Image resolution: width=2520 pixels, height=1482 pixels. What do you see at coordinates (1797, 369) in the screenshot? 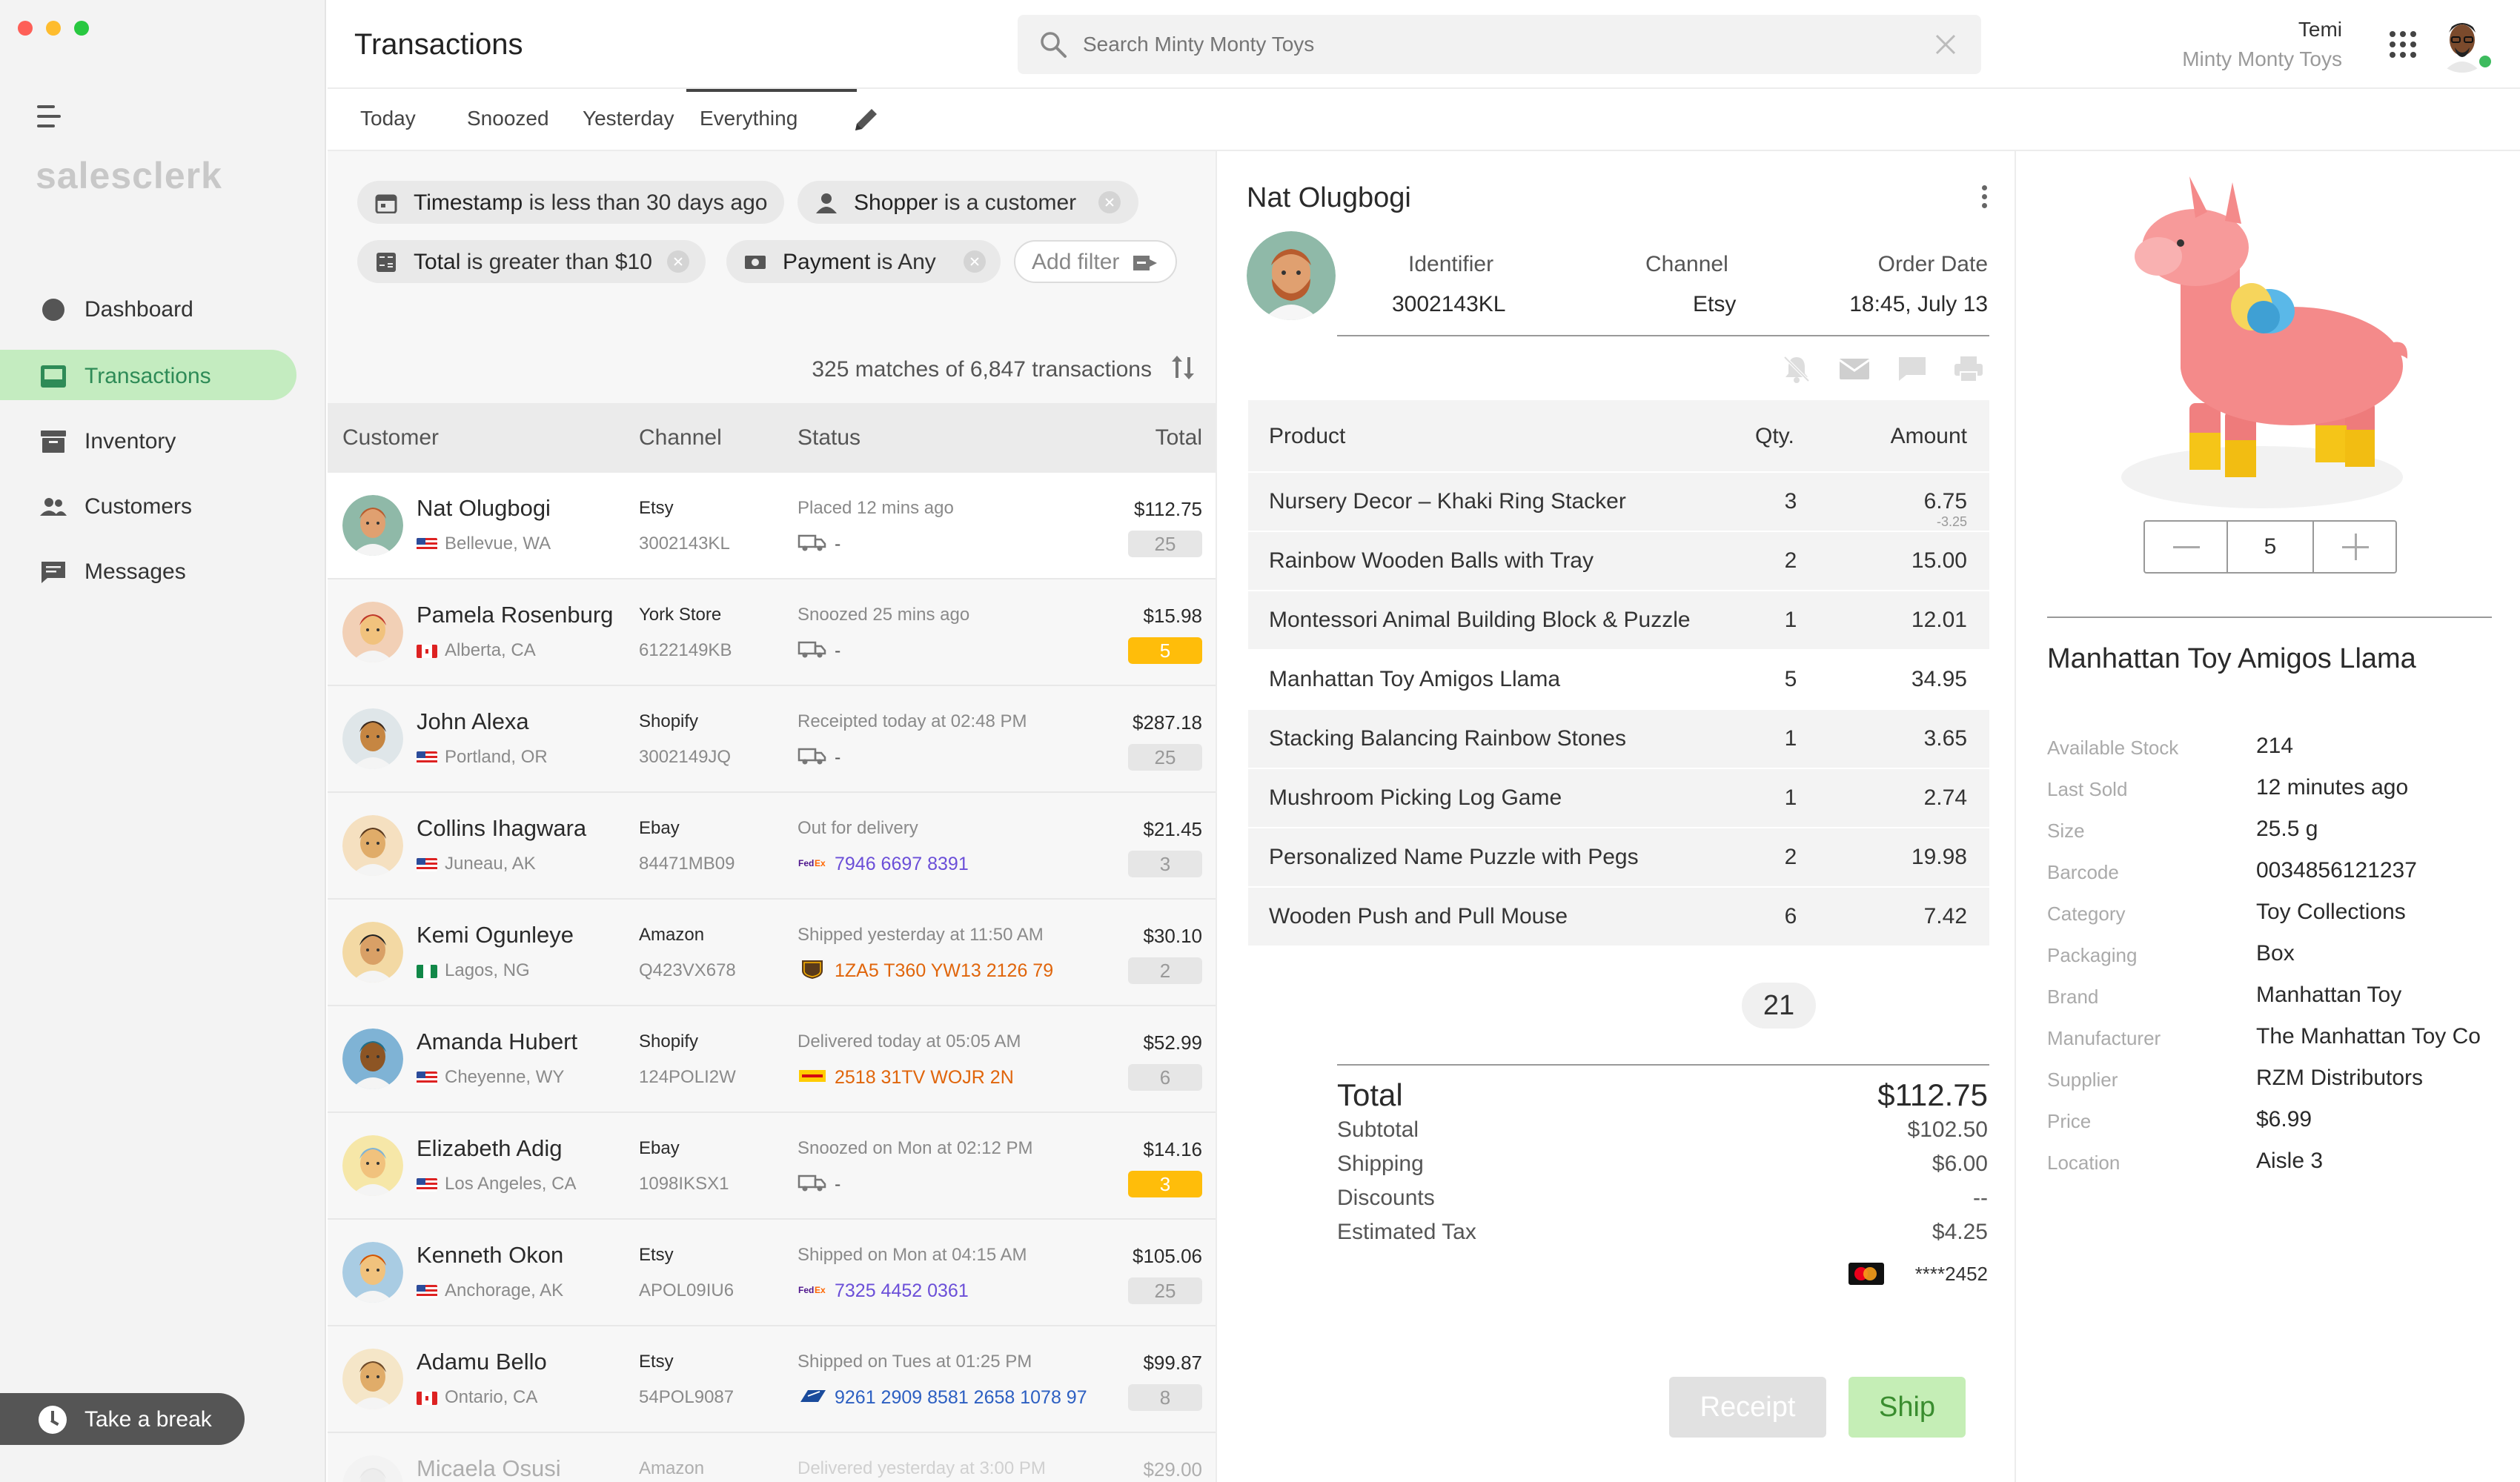
I see `notifications-off-icon` at bounding box center [1797, 369].